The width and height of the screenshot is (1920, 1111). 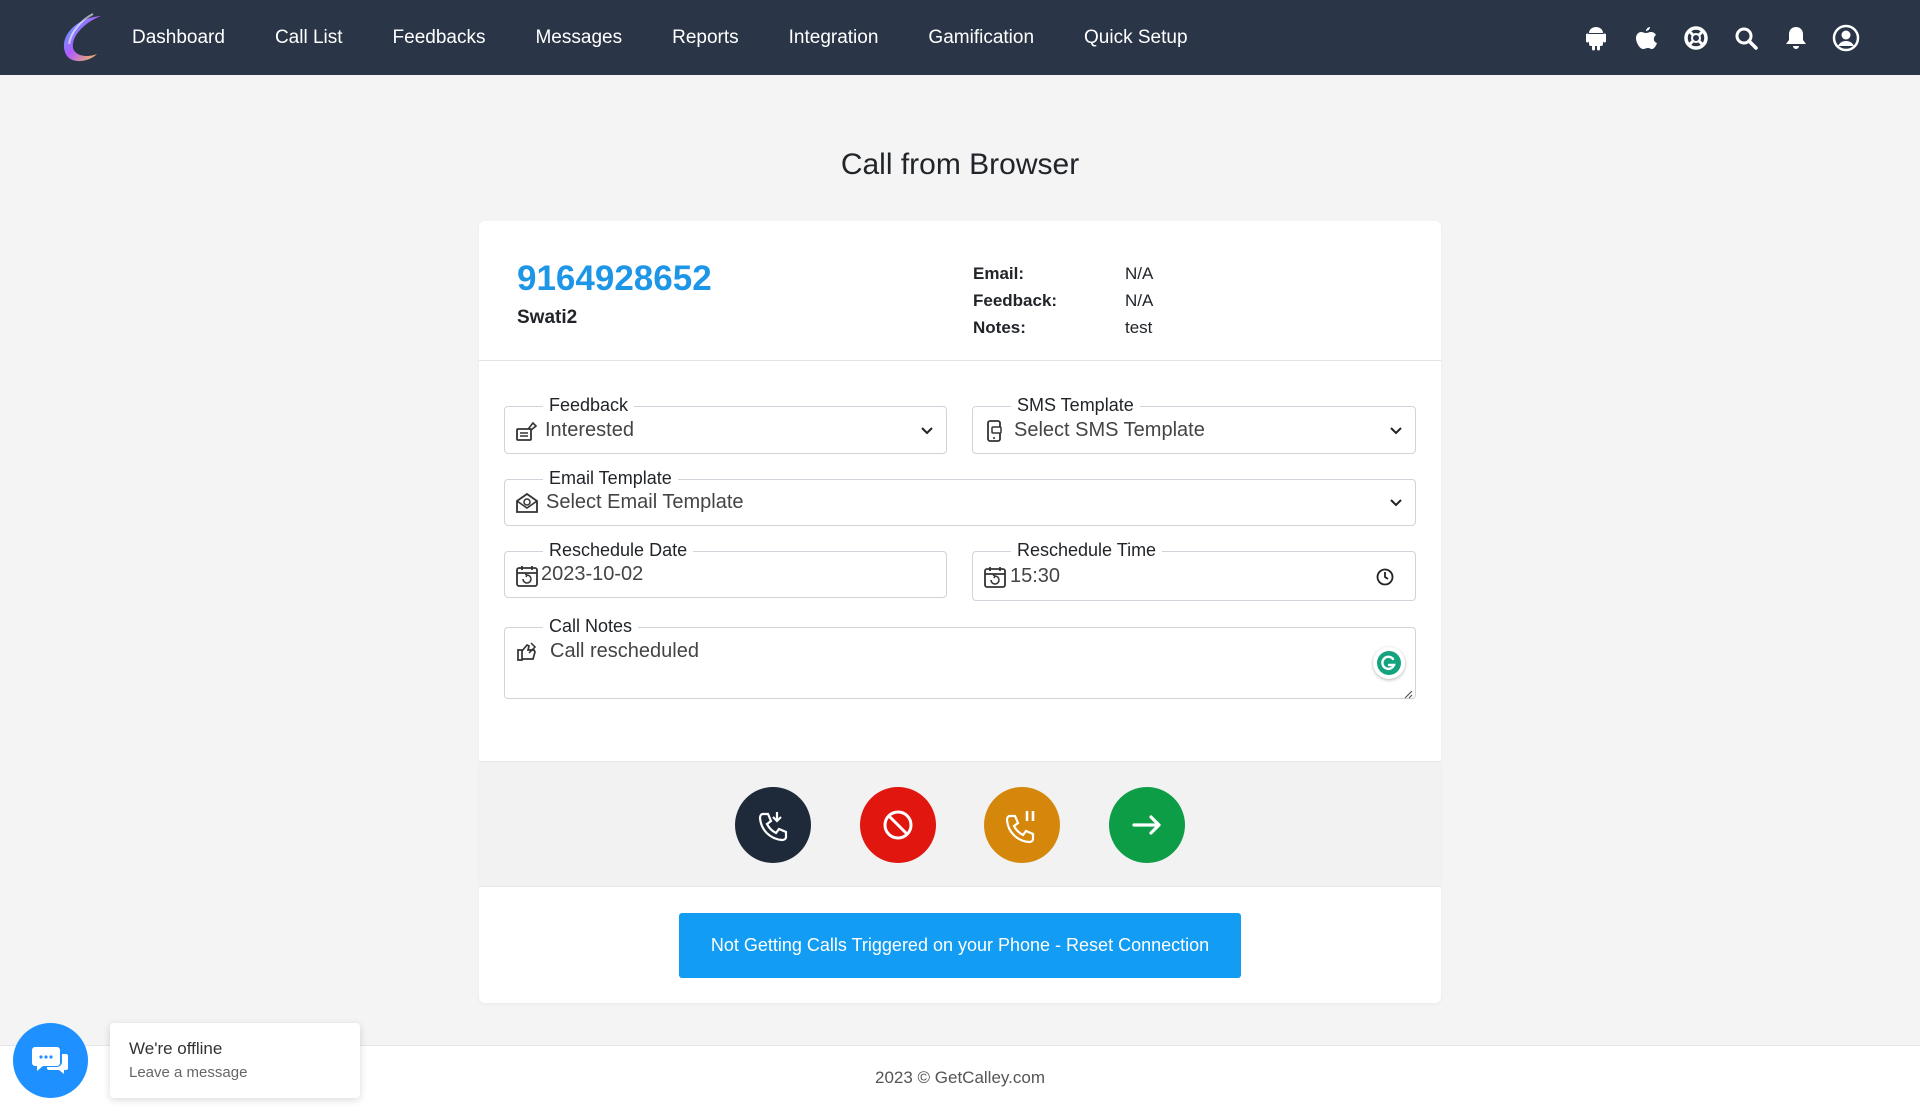 What do you see at coordinates (773, 825) in the screenshot?
I see `call-button` at bounding box center [773, 825].